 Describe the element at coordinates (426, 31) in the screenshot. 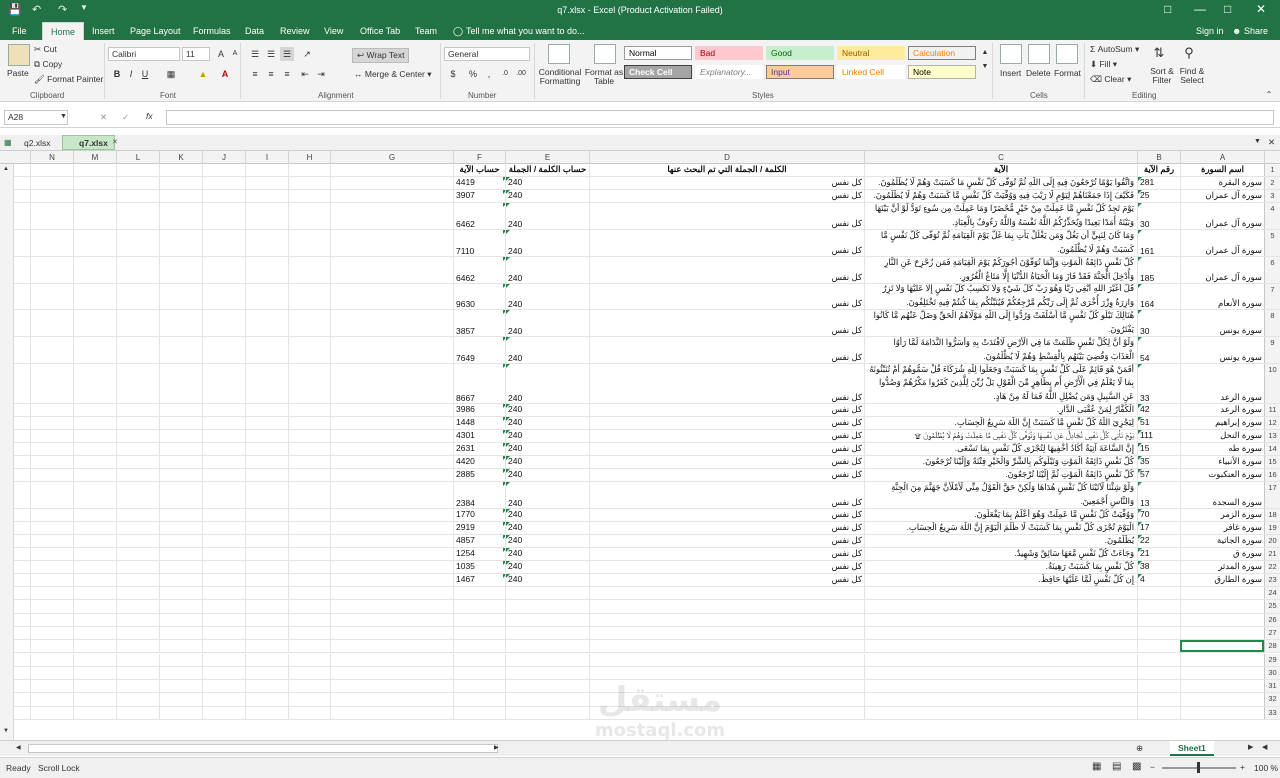

I see `tab-team: Team` at that location.